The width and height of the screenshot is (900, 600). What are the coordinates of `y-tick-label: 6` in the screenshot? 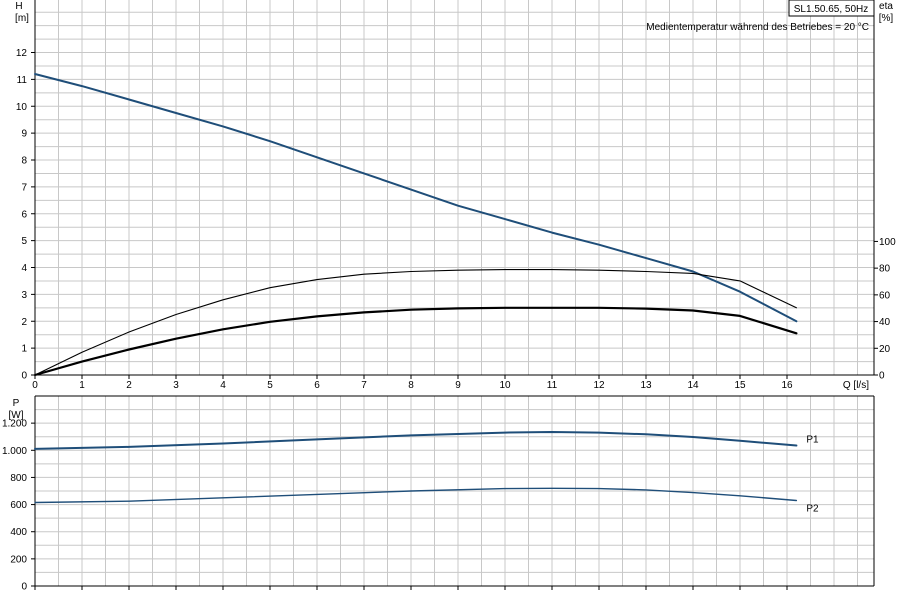 It's located at (24, 214).